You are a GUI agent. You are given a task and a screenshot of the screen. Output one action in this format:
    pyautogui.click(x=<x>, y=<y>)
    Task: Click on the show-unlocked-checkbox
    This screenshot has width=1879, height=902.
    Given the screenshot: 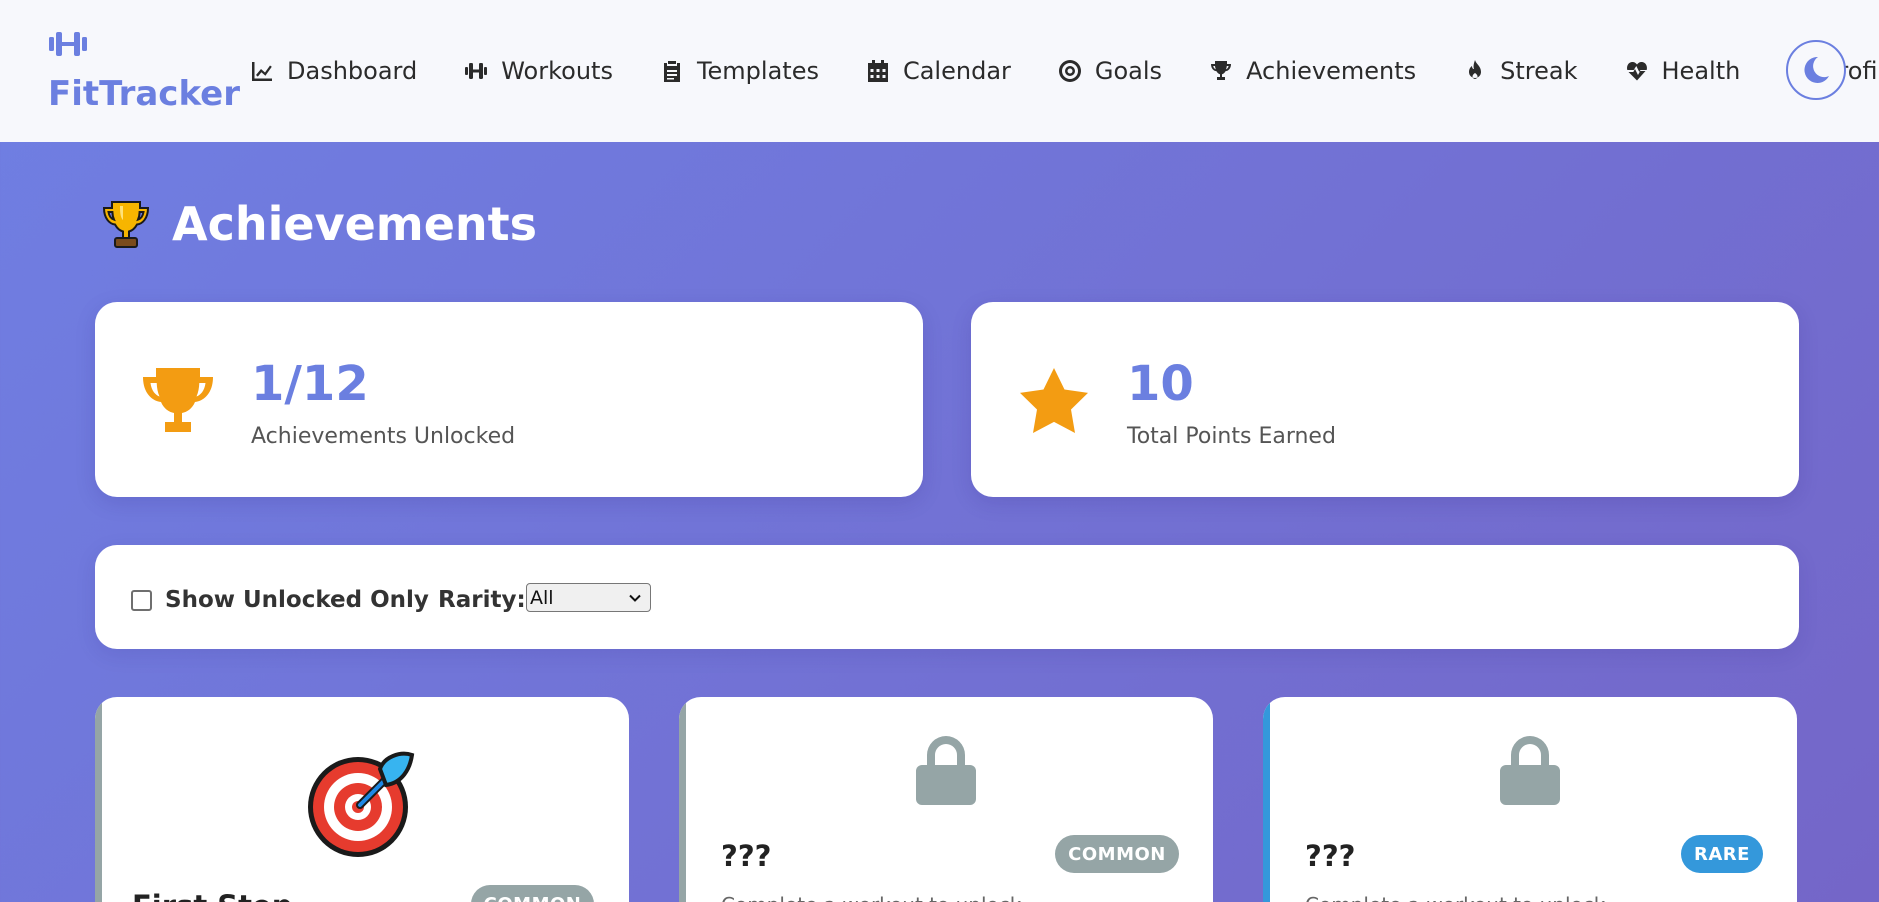 What is the action you would take?
    pyautogui.click(x=141, y=600)
    